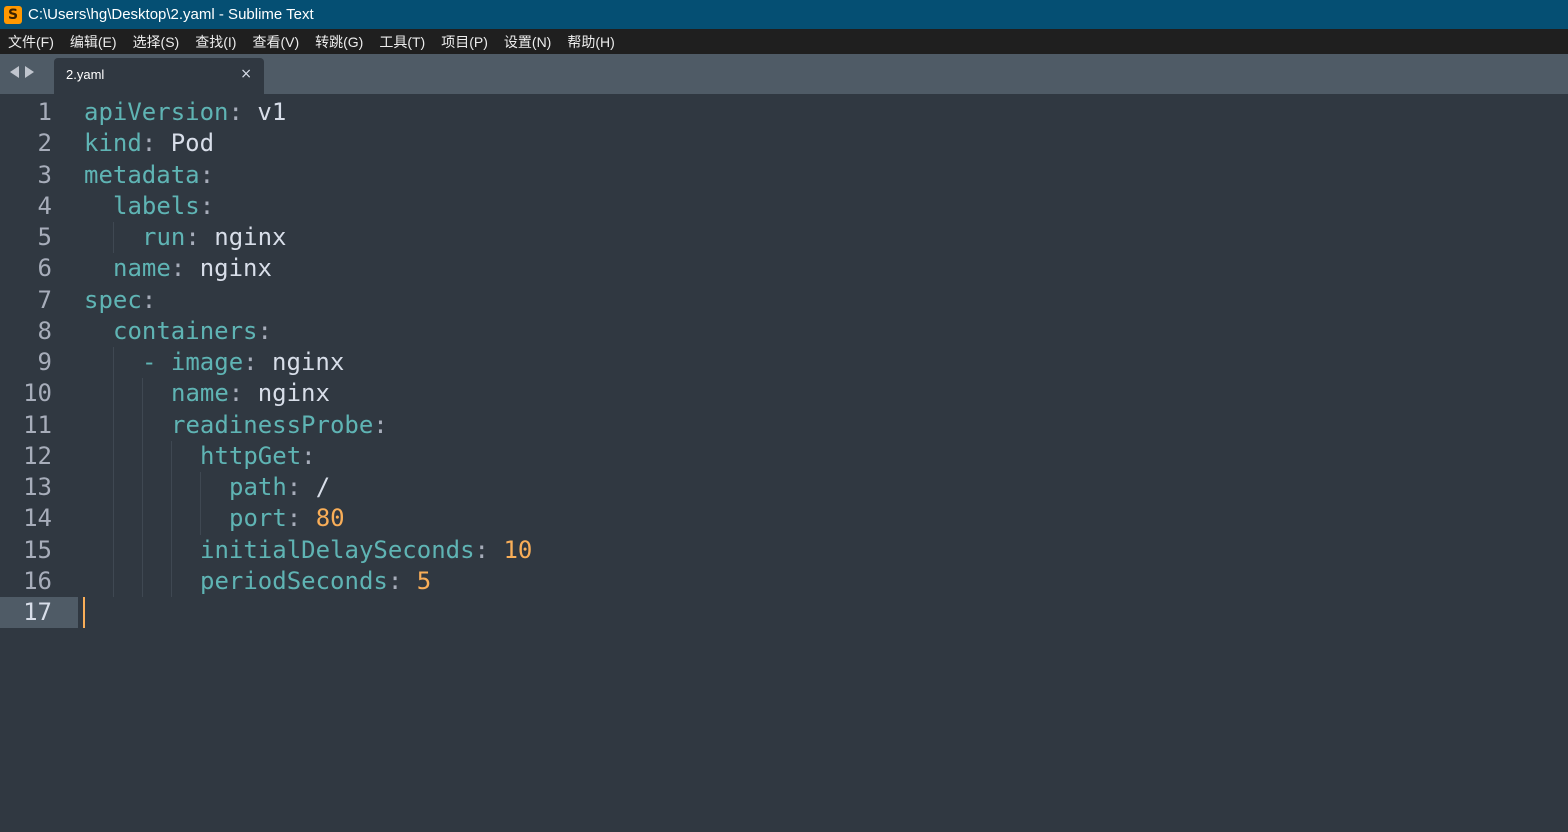 This screenshot has height=832, width=1568. Describe the element at coordinates (37, 487) in the screenshot. I see `line-number: 13` at that location.